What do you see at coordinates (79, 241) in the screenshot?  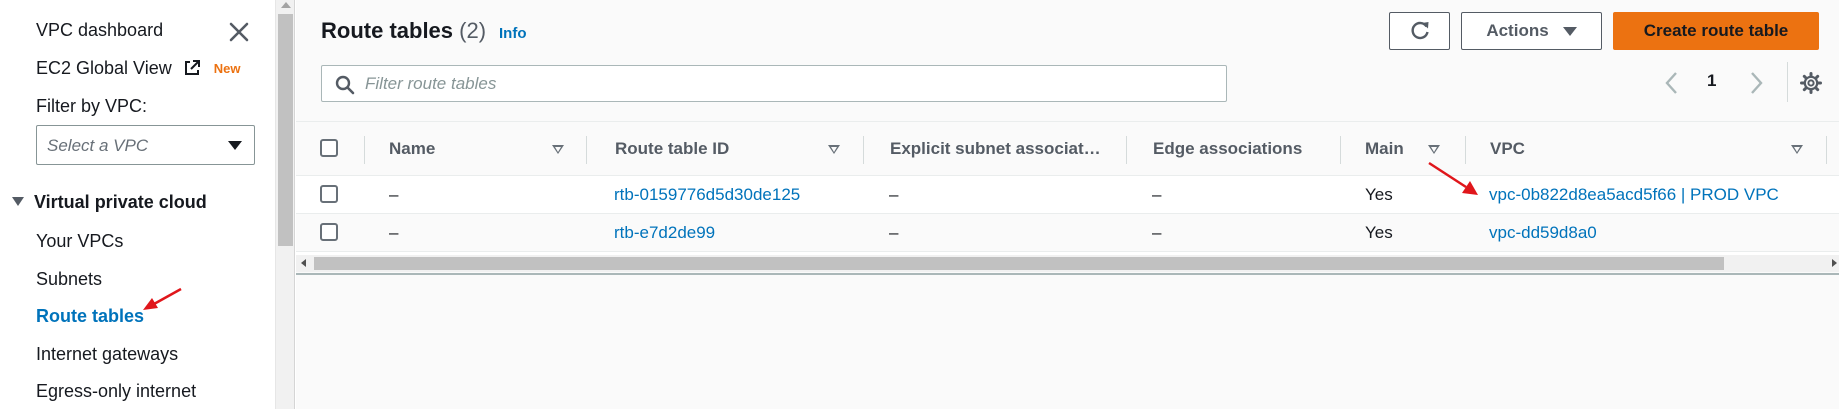 I see `sidebar-item-your-vpcs: Your VPCs` at bounding box center [79, 241].